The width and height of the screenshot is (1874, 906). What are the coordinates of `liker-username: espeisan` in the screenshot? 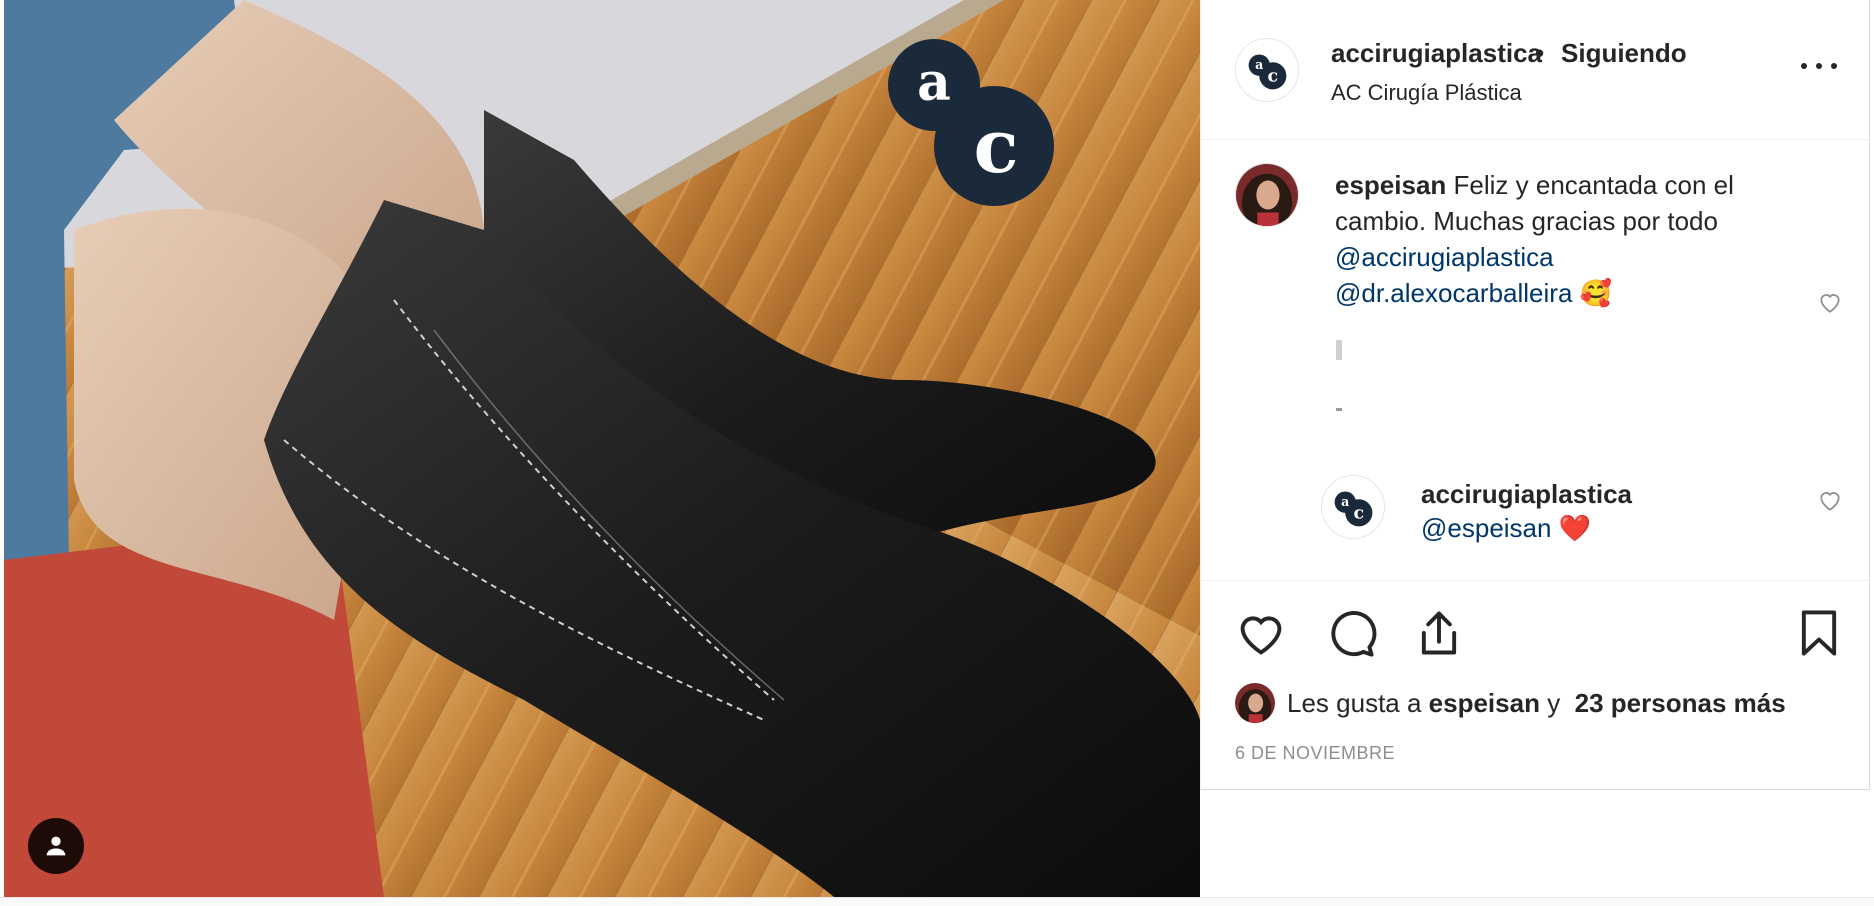 It's located at (1484, 703).